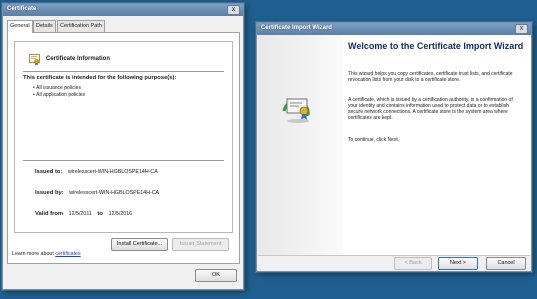  What do you see at coordinates (114, 193) in the screenshot?
I see `issued-by-value: wirelesscert-WIN-HGBLOSPE14H-CA` at bounding box center [114, 193].